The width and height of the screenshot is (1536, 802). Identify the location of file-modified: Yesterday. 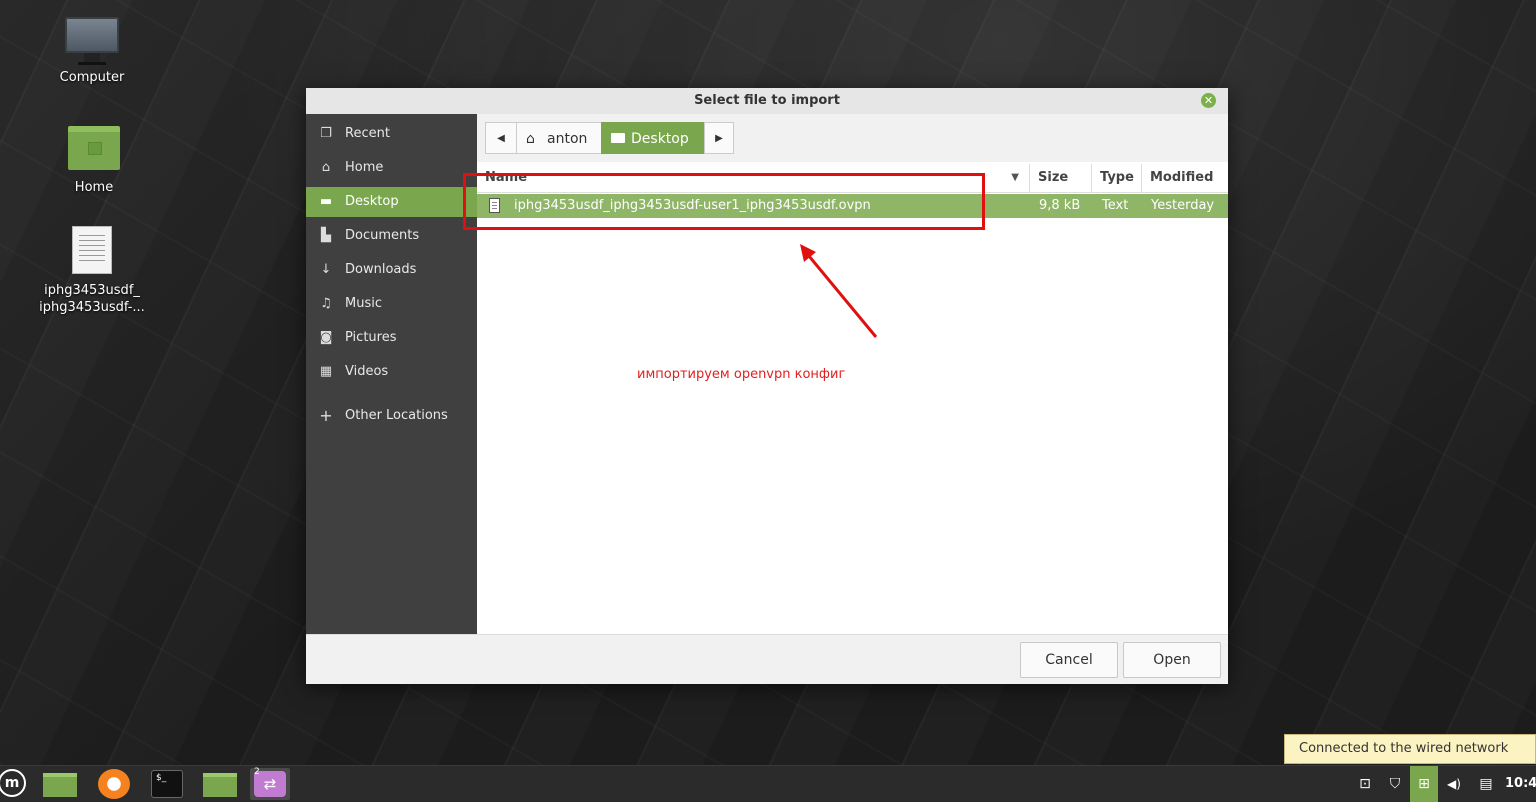
(1183, 205).